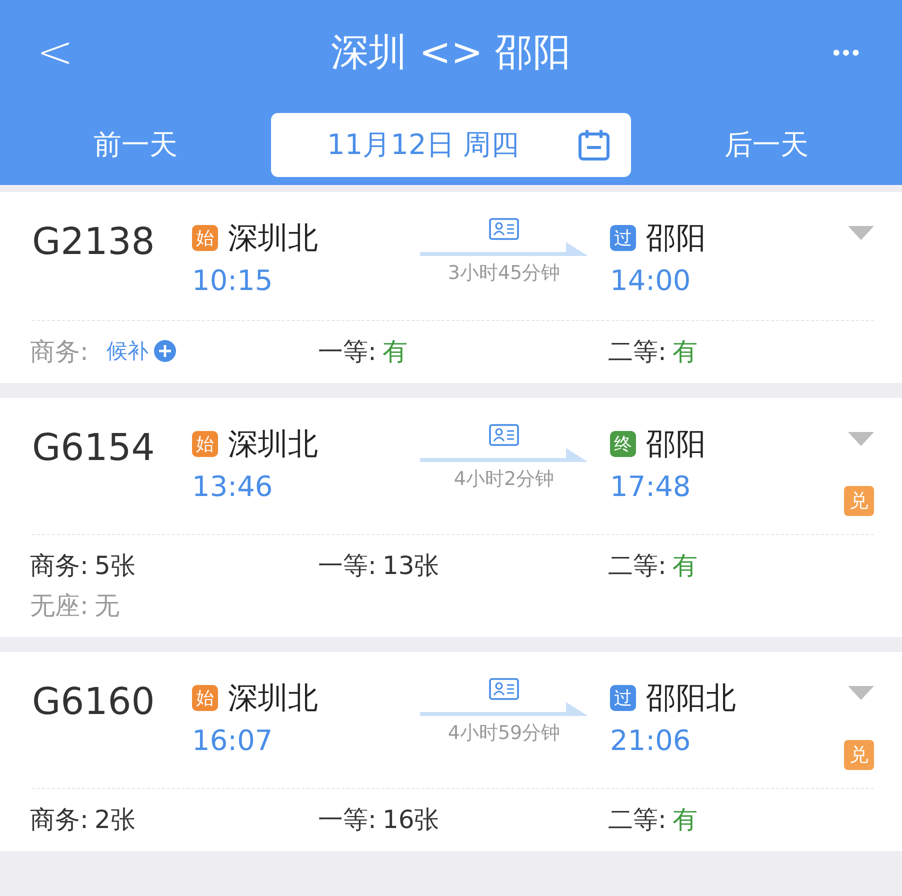  Describe the element at coordinates (165, 351) in the screenshot. I see `plus-icon` at that location.